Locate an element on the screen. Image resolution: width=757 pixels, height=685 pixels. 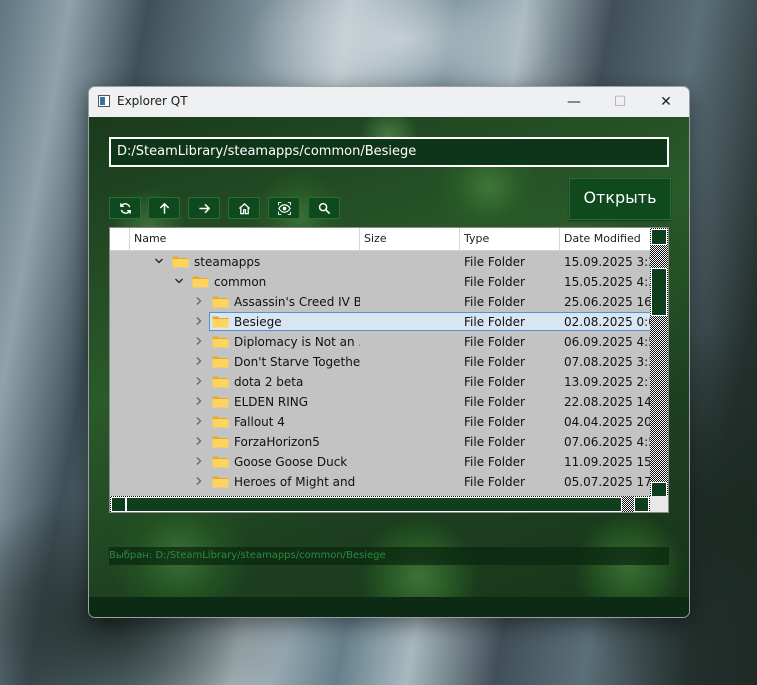
refresh-icon is located at coordinates (125, 208).